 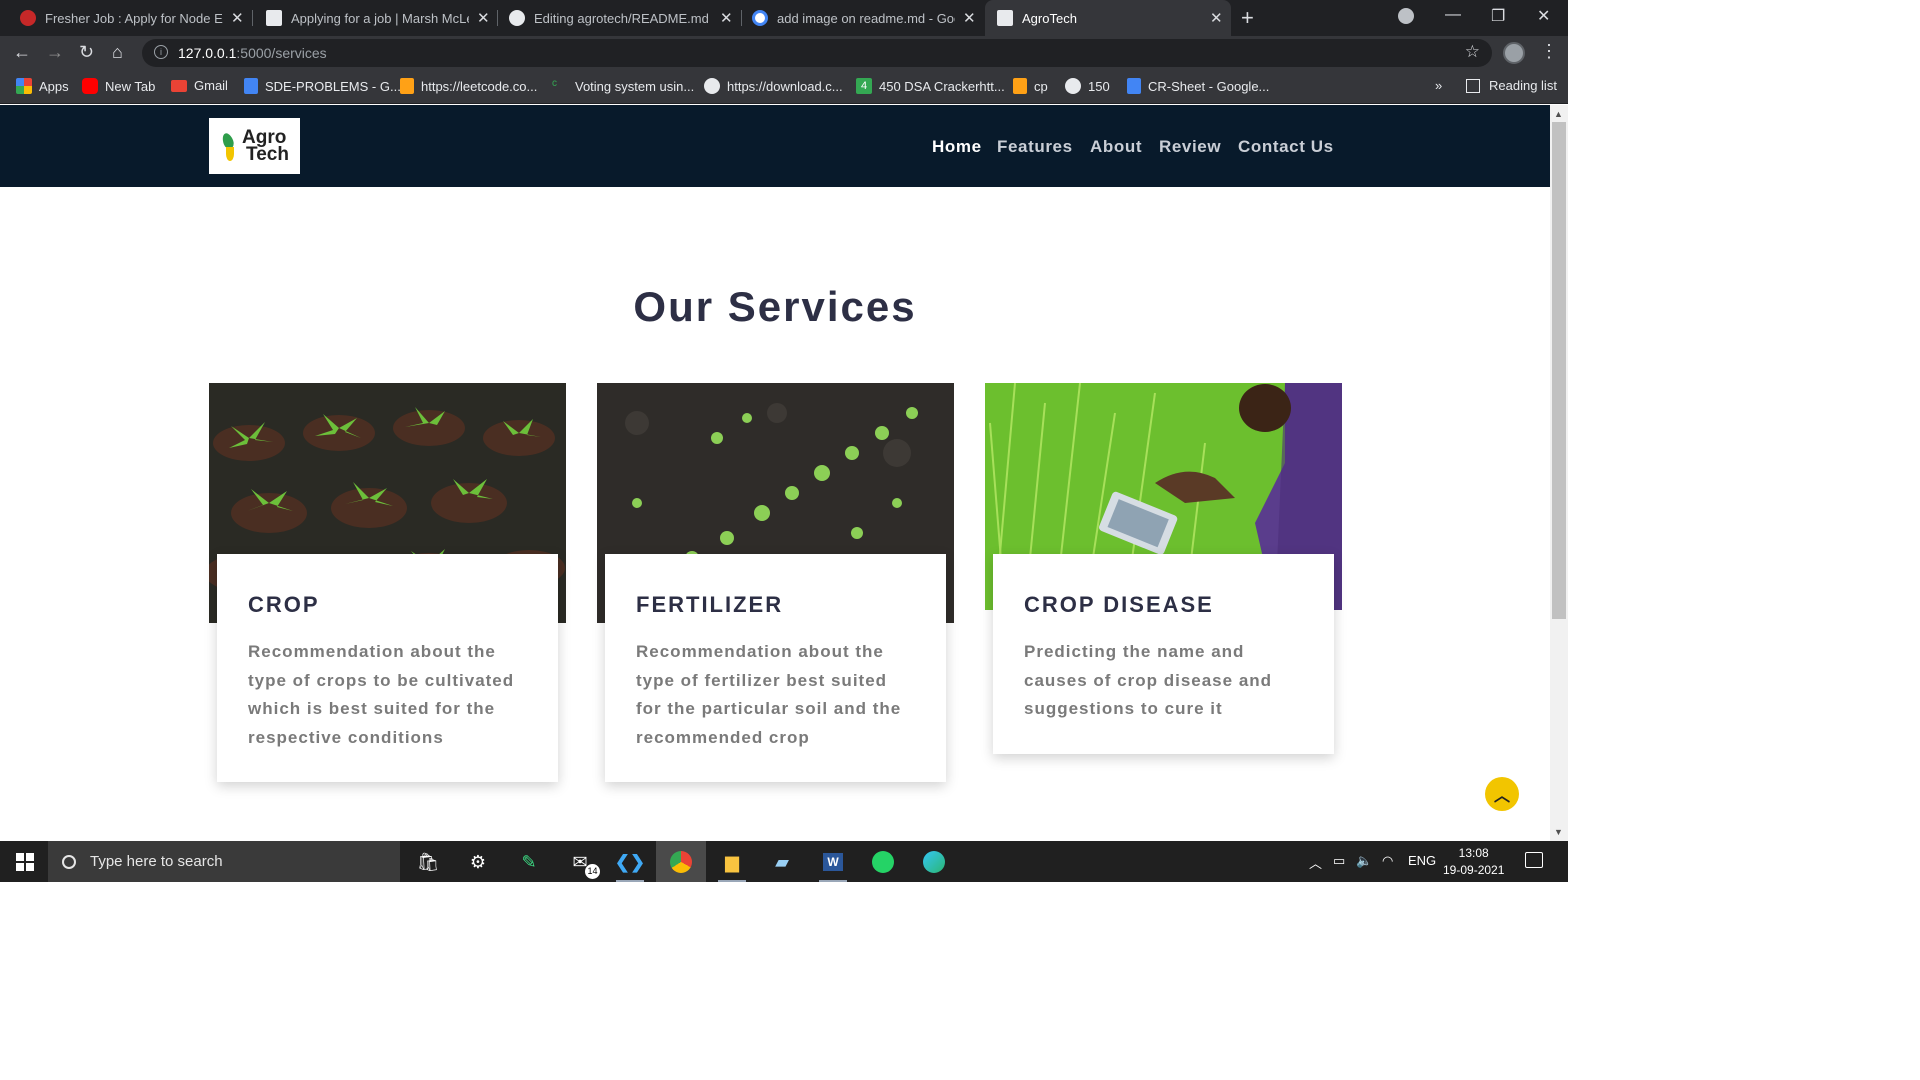 I want to click on section-title: Our Services, so click(x=775, y=306).